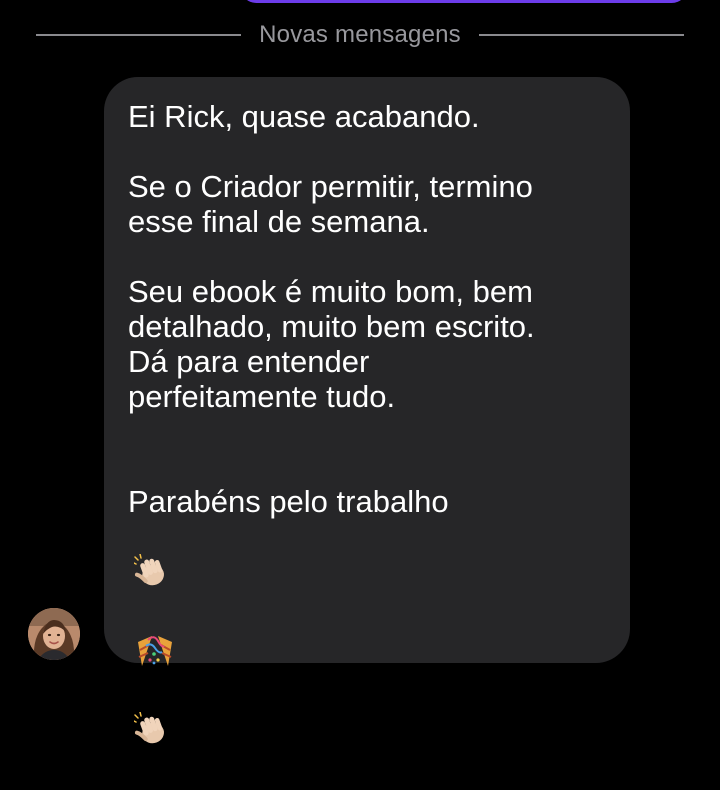  What do you see at coordinates (139, 35) in the screenshot?
I see `divider-line-left` at bounding box center [139, 35].